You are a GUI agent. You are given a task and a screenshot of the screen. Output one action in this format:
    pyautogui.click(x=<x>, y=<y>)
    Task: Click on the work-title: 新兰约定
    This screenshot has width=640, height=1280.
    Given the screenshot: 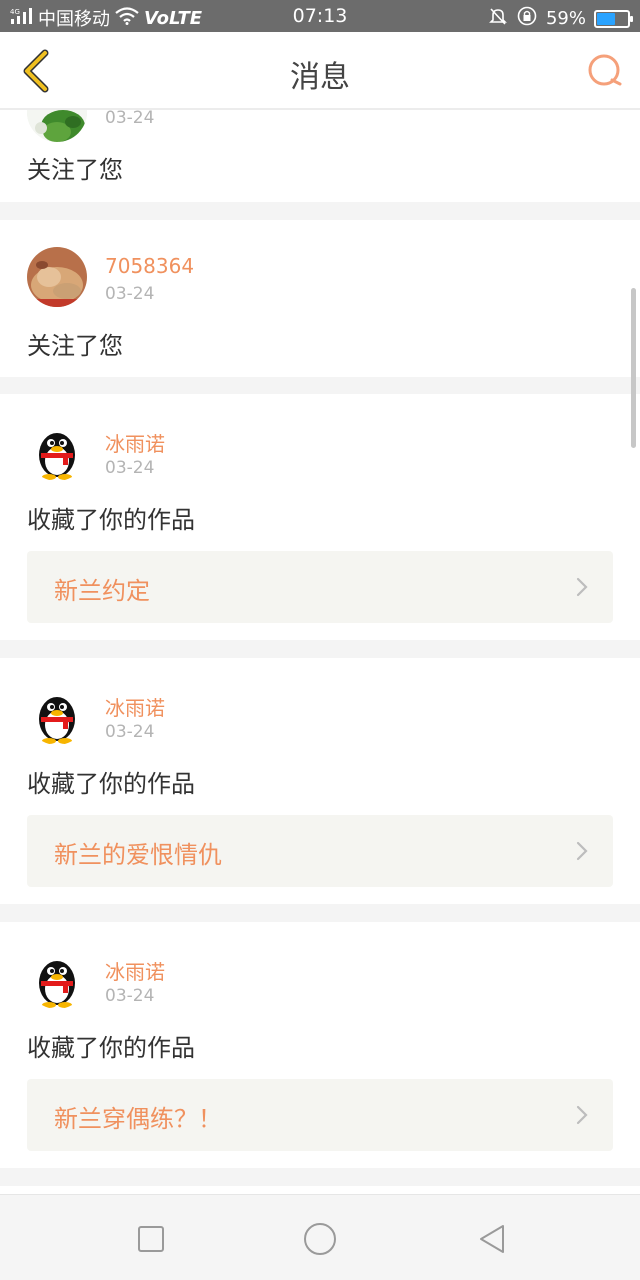 What is the action you would take?
    pyautogui.click(x=102, y=591)
    